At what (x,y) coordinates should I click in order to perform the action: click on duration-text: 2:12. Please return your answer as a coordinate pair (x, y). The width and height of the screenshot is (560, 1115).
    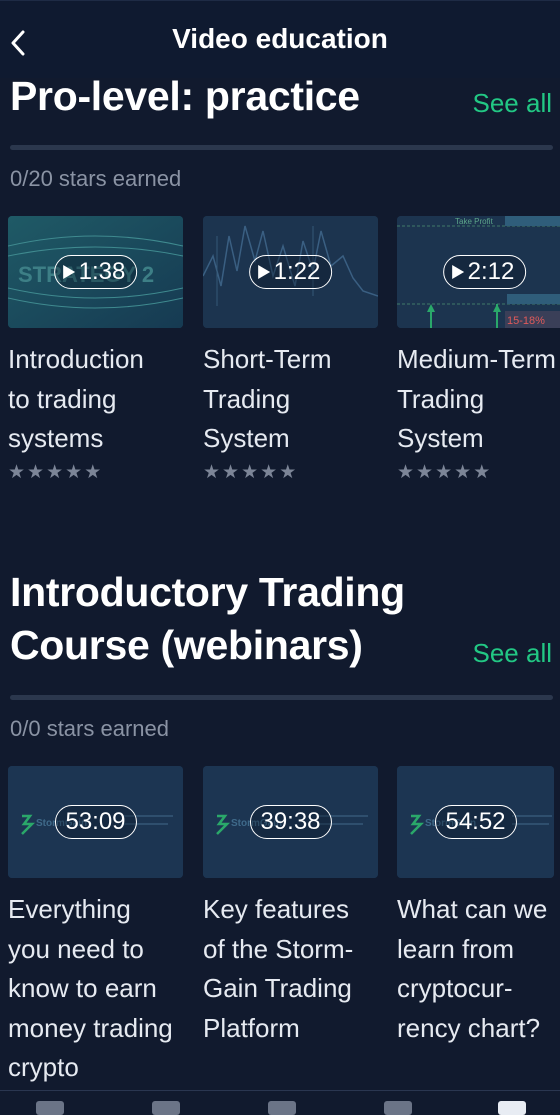
    Looking at the image, I should click on (491, 271).